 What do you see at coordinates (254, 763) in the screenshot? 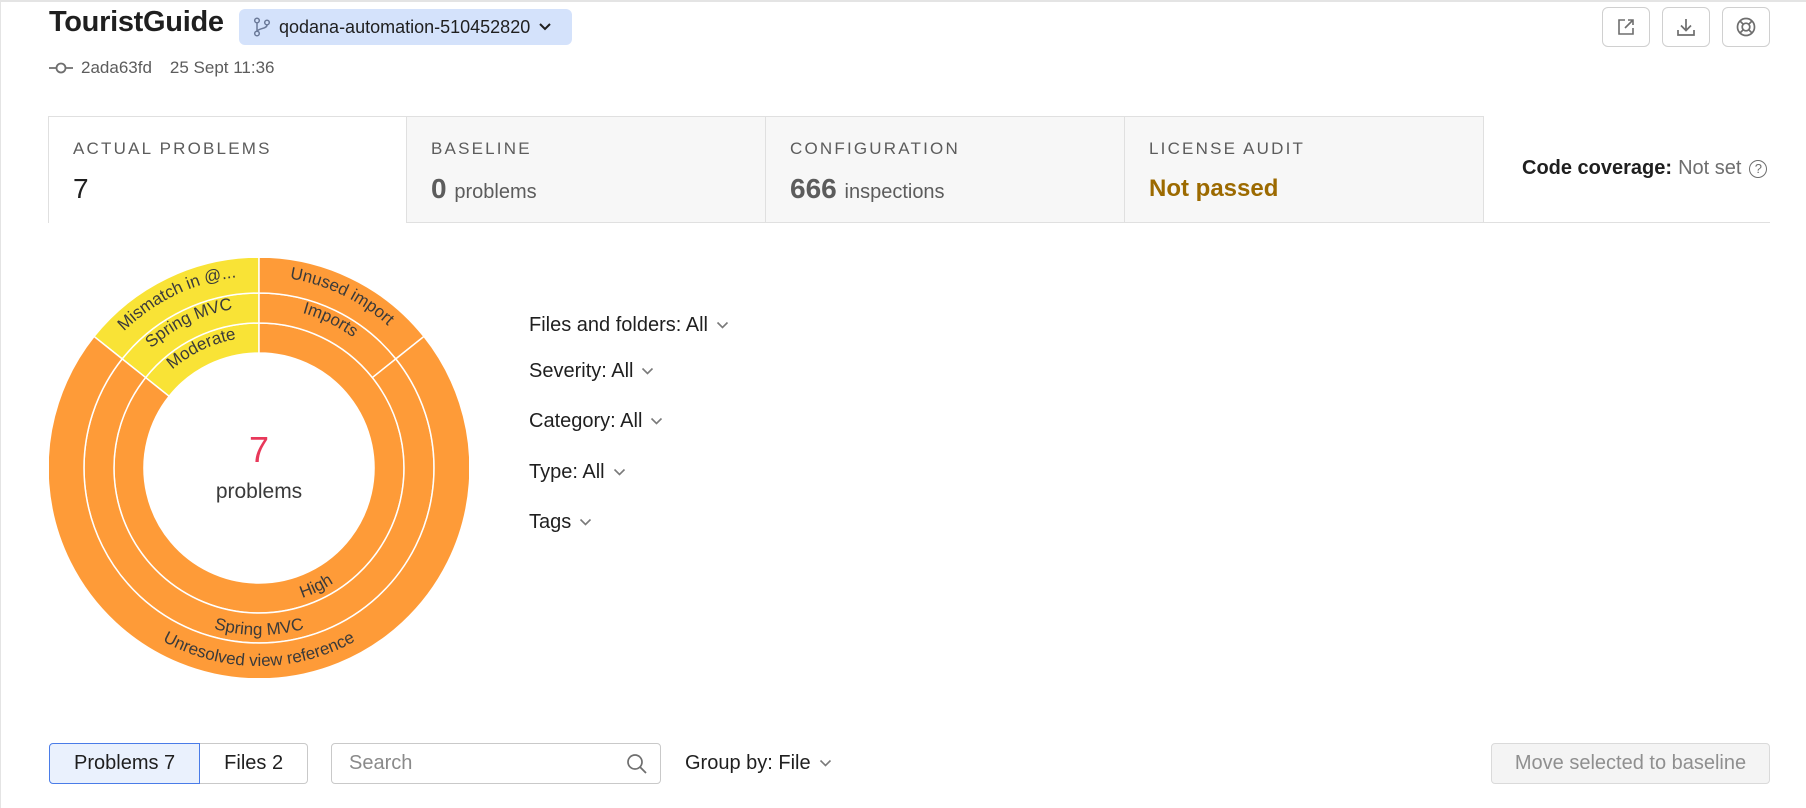
I see `tab-files: Files 2` at bounding box center [254, 763].